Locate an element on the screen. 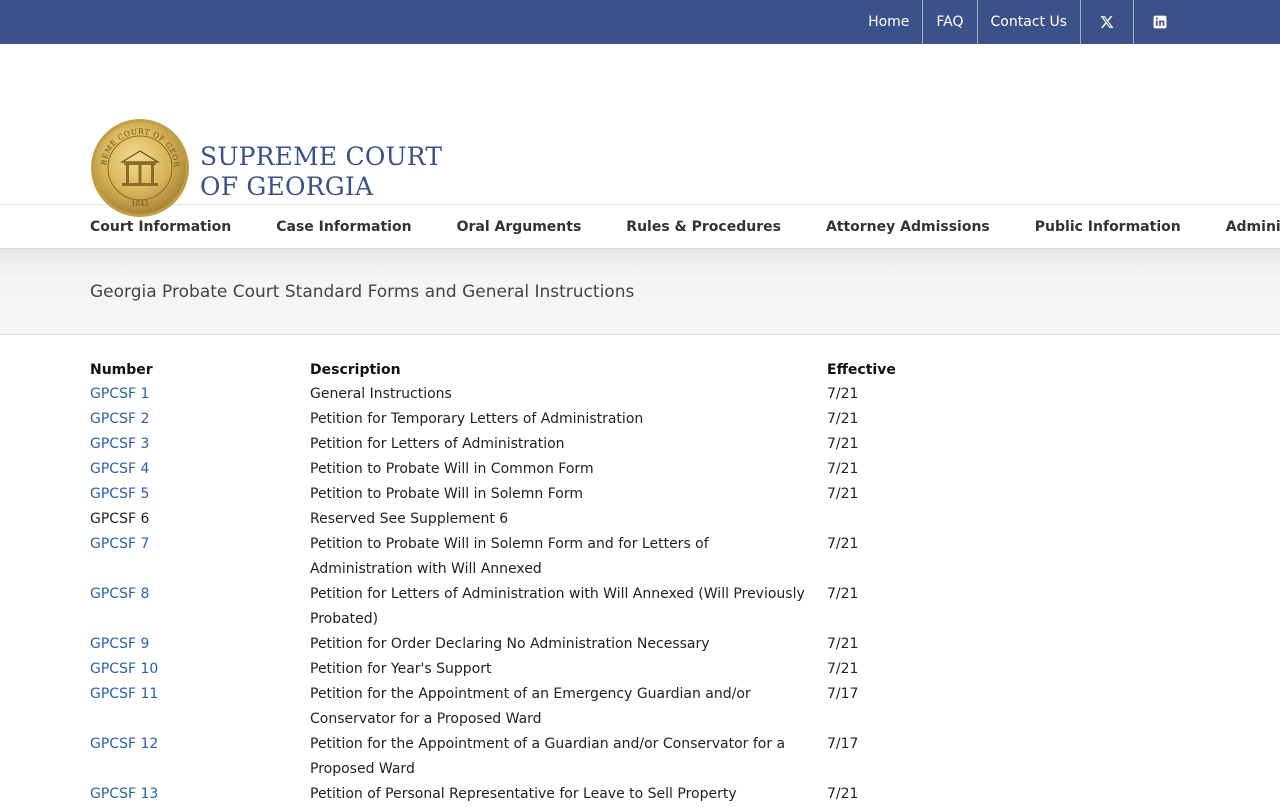 The height and width of the screenshot is (807, 1280). svg-text: 1845 is located at coordinates (140, 204).